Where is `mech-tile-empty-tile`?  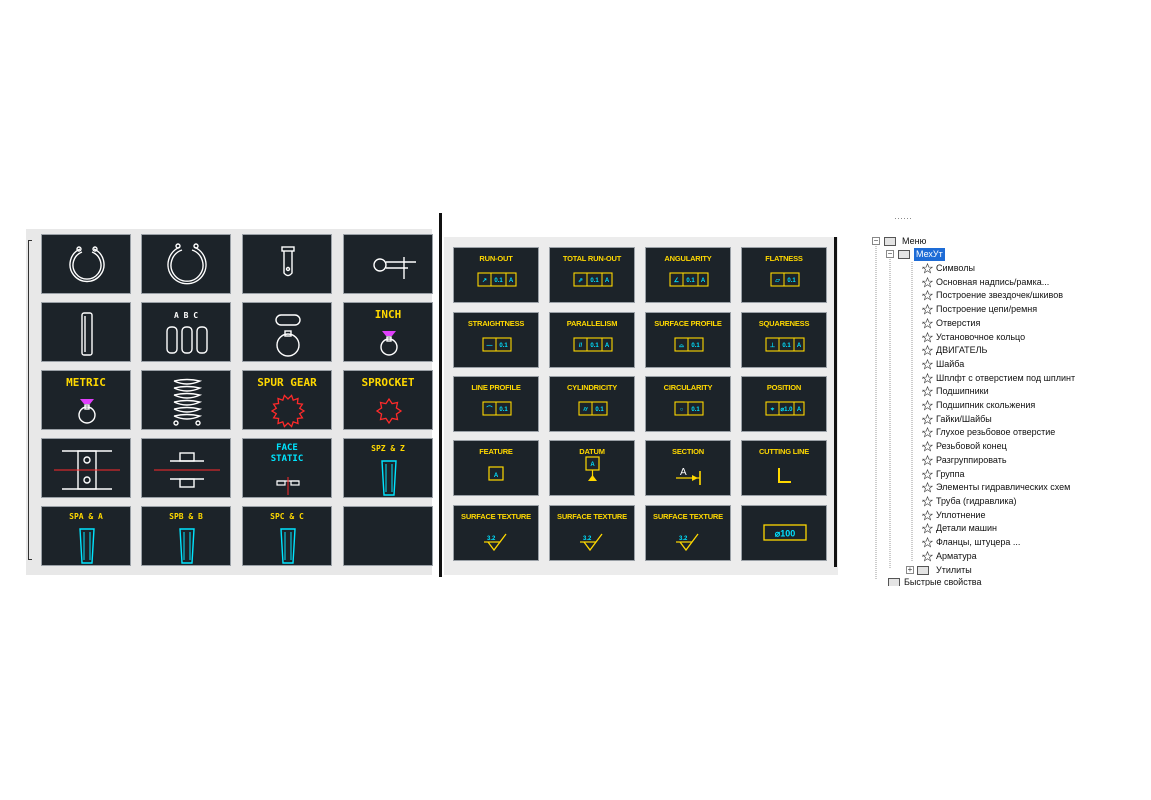
mech-tile-empty-tile is located at coordinates (388, 536).